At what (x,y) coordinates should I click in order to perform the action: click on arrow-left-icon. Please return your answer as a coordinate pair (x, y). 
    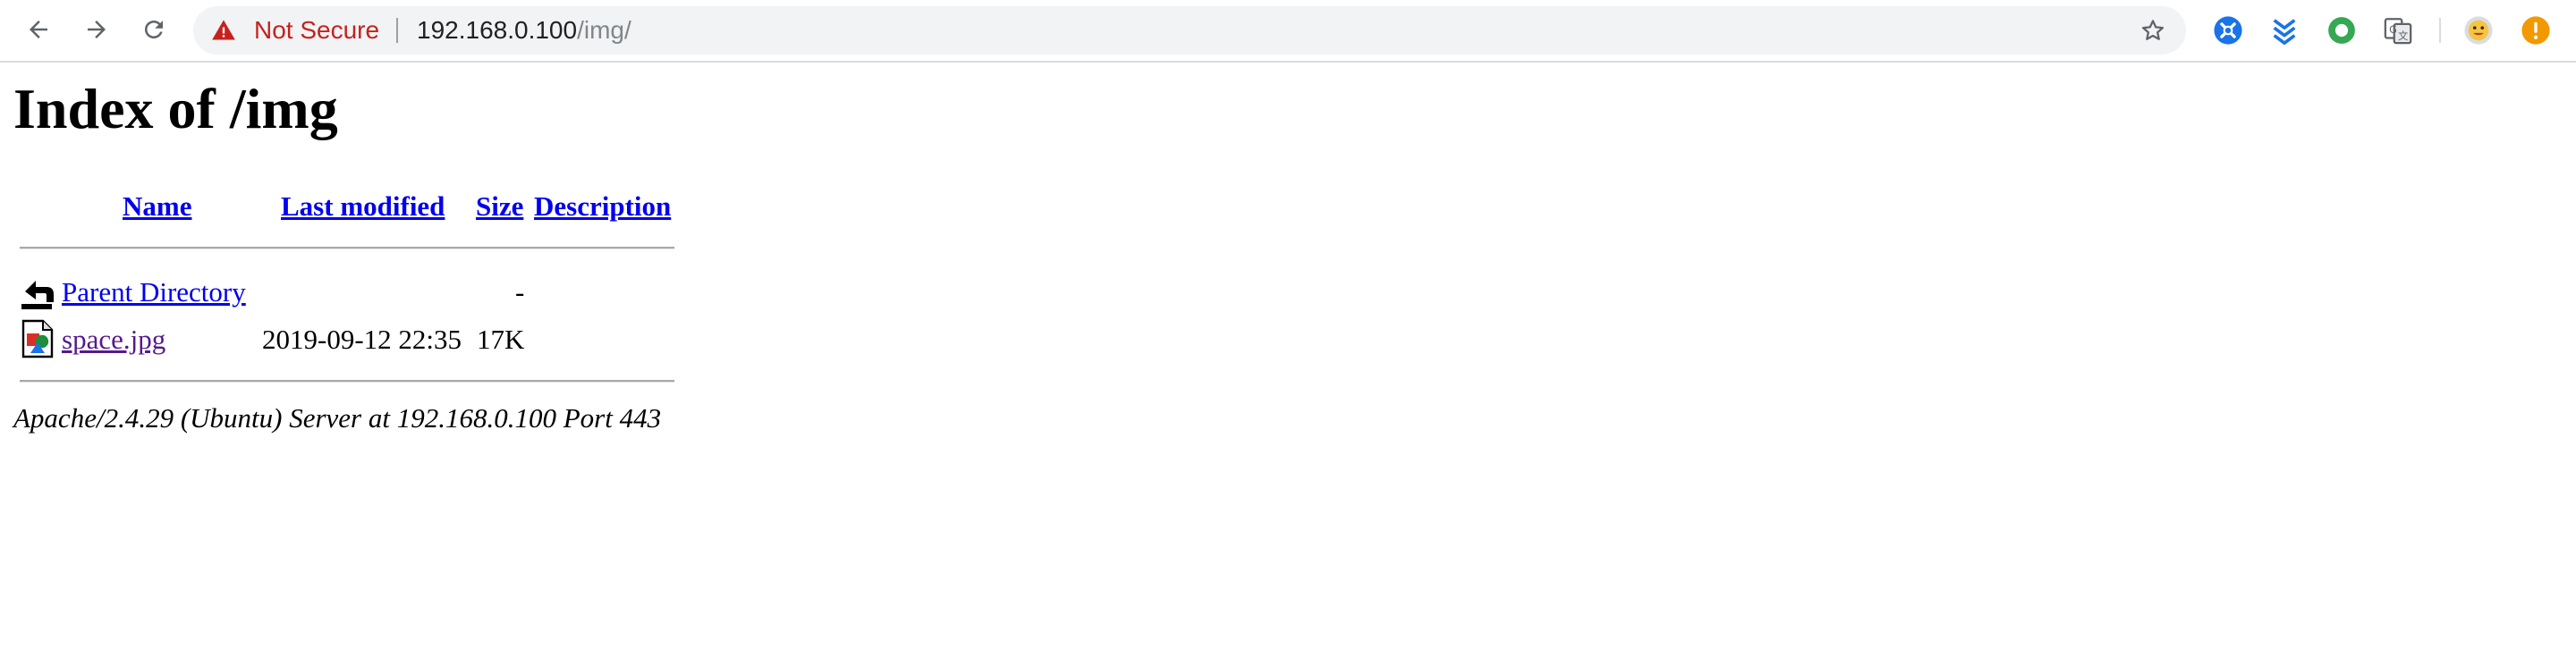
    Looking at the image, I should click on (38, 29).